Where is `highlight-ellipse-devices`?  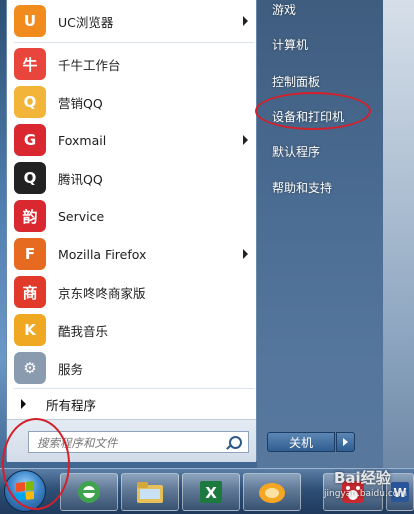
highlight-ellipse-devices is located at coordinates (313, 111).